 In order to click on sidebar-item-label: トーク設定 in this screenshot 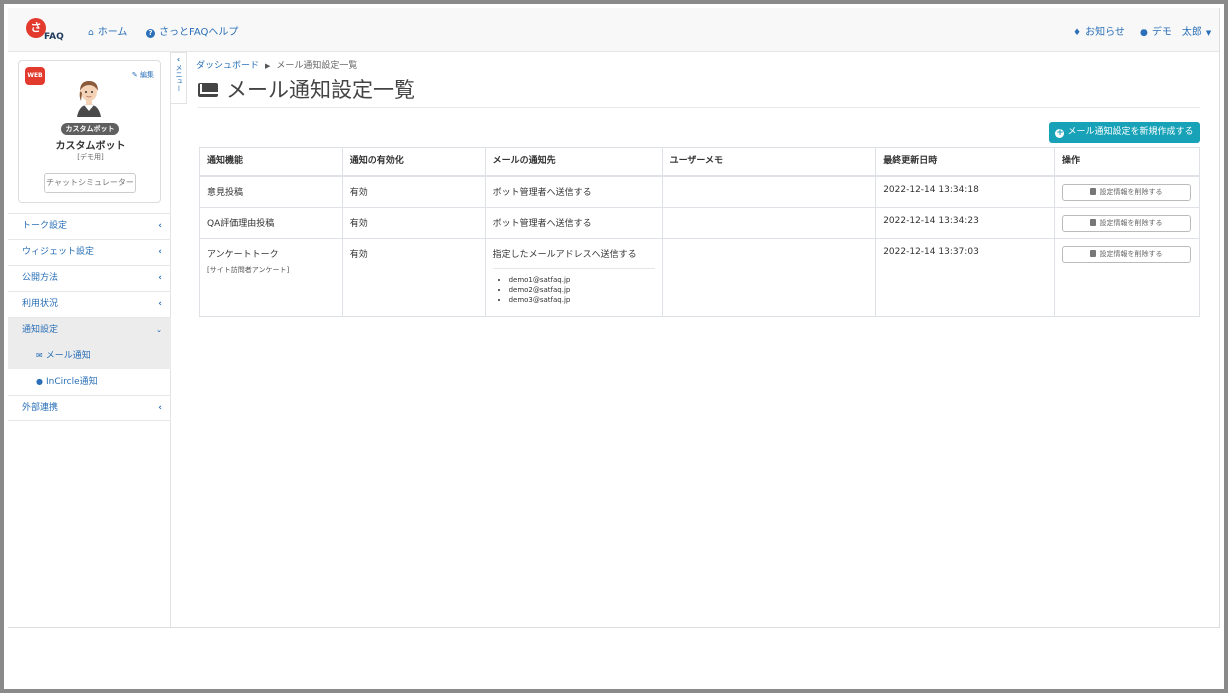, I will do `click(45, 226)`.